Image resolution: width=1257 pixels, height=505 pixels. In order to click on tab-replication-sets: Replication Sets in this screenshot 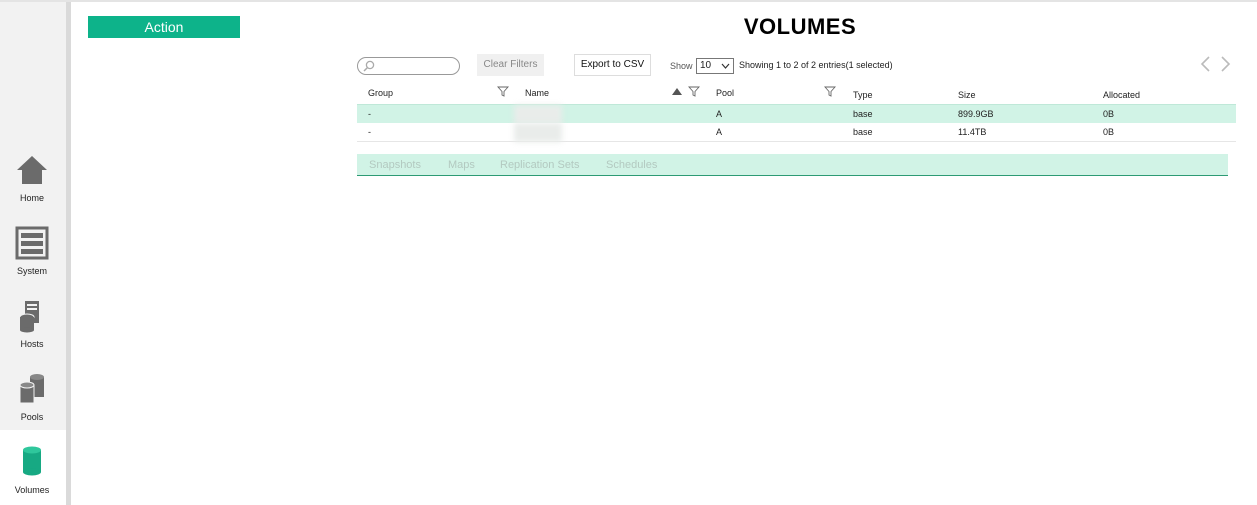, I will do `click(540, 165)`.